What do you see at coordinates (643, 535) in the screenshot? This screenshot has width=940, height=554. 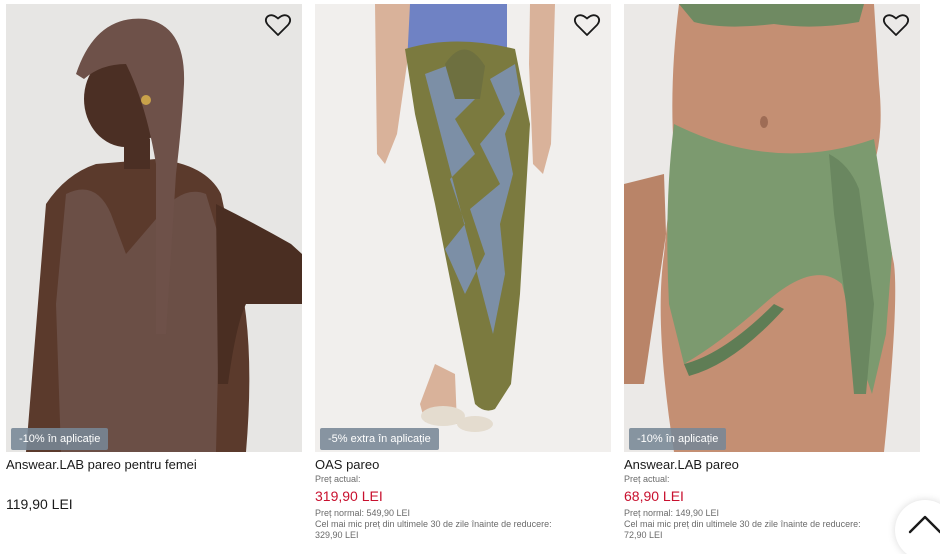 I see `lowest-price-value: 72,90 LEI` at bounding box center [643, 535].